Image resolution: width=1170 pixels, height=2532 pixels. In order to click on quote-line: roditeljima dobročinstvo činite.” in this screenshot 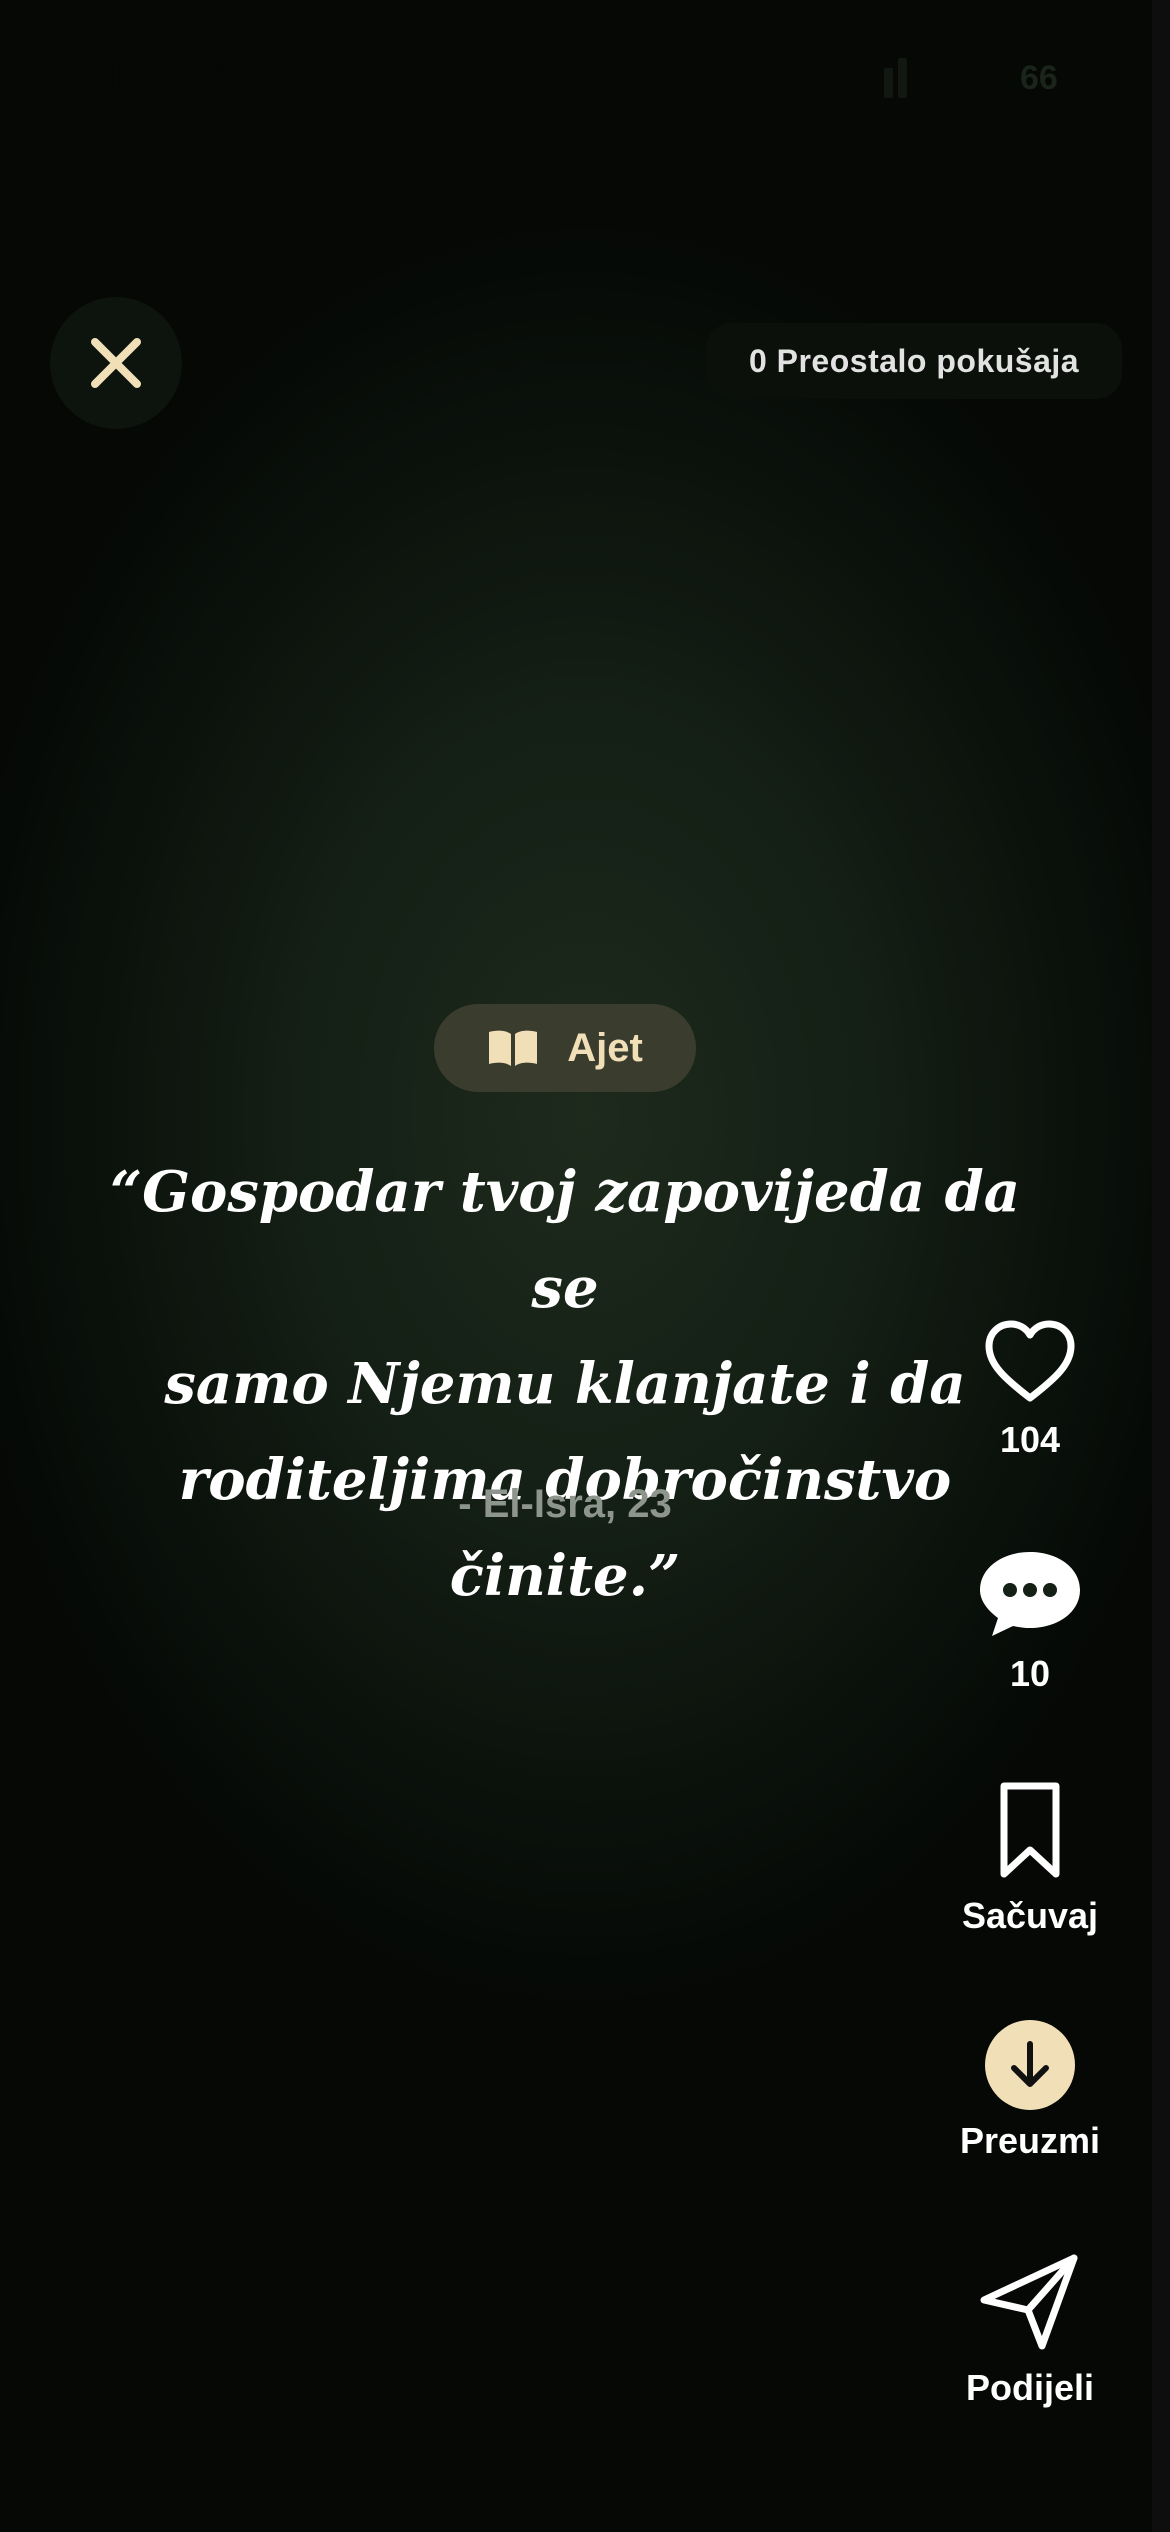, I will do `click(565, 1528)`.